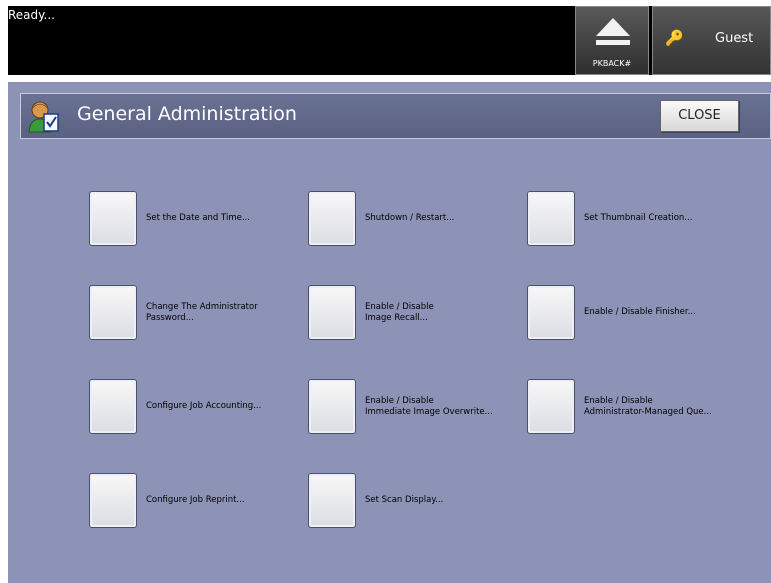 Image resolution: width=771 pixels, height=583 pixels. I want to click on pkback-button: PKBACK#, so click(612, 40).